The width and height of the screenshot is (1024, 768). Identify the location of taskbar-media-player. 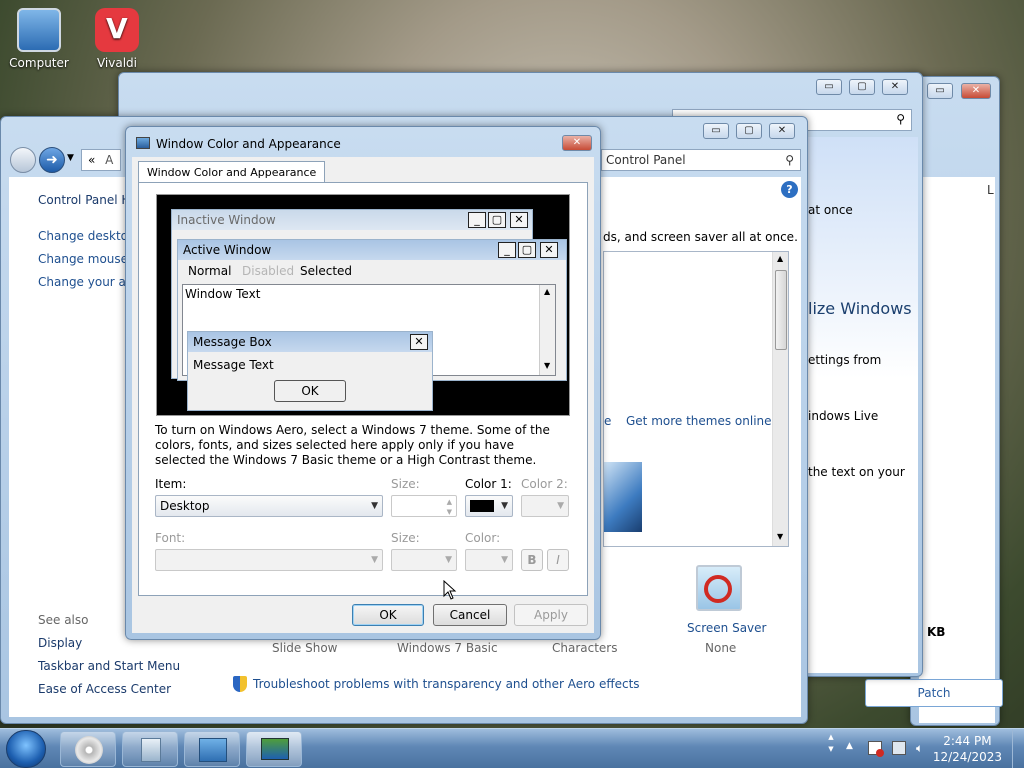
(88, 749).